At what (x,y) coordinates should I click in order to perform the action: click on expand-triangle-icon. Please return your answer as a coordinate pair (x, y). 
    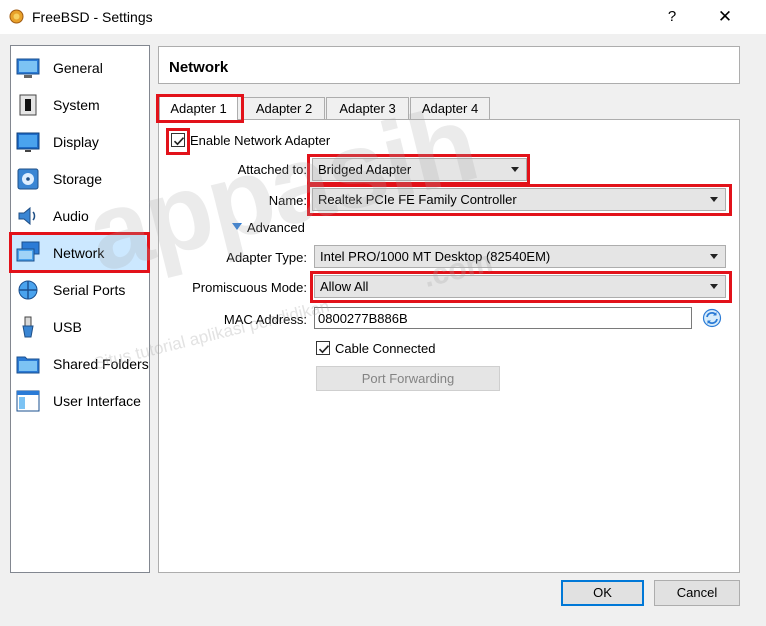
    Looking at the image, I should click on (237, 226).